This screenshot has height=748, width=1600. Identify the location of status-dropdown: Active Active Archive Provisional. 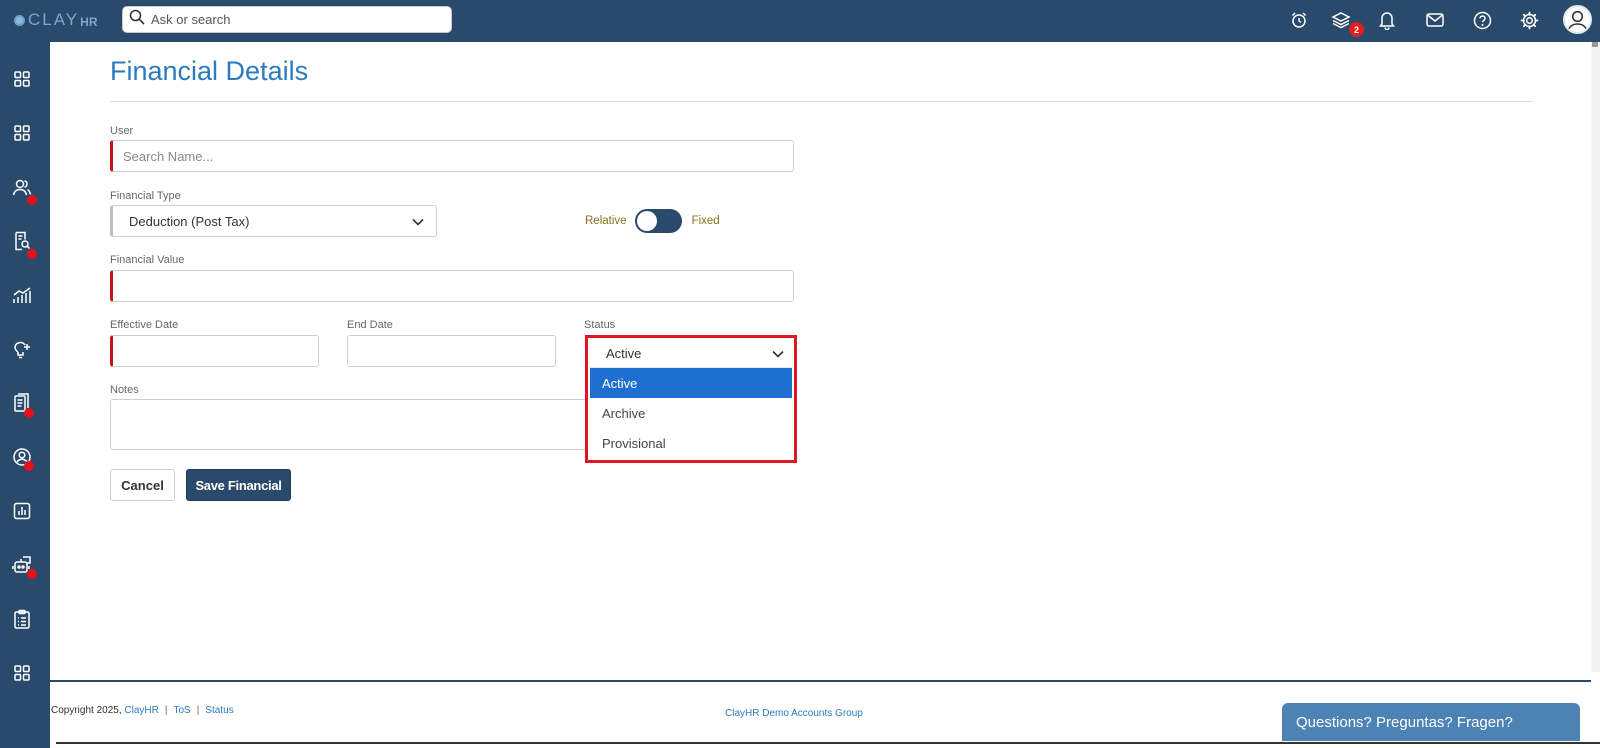
(691, 399).